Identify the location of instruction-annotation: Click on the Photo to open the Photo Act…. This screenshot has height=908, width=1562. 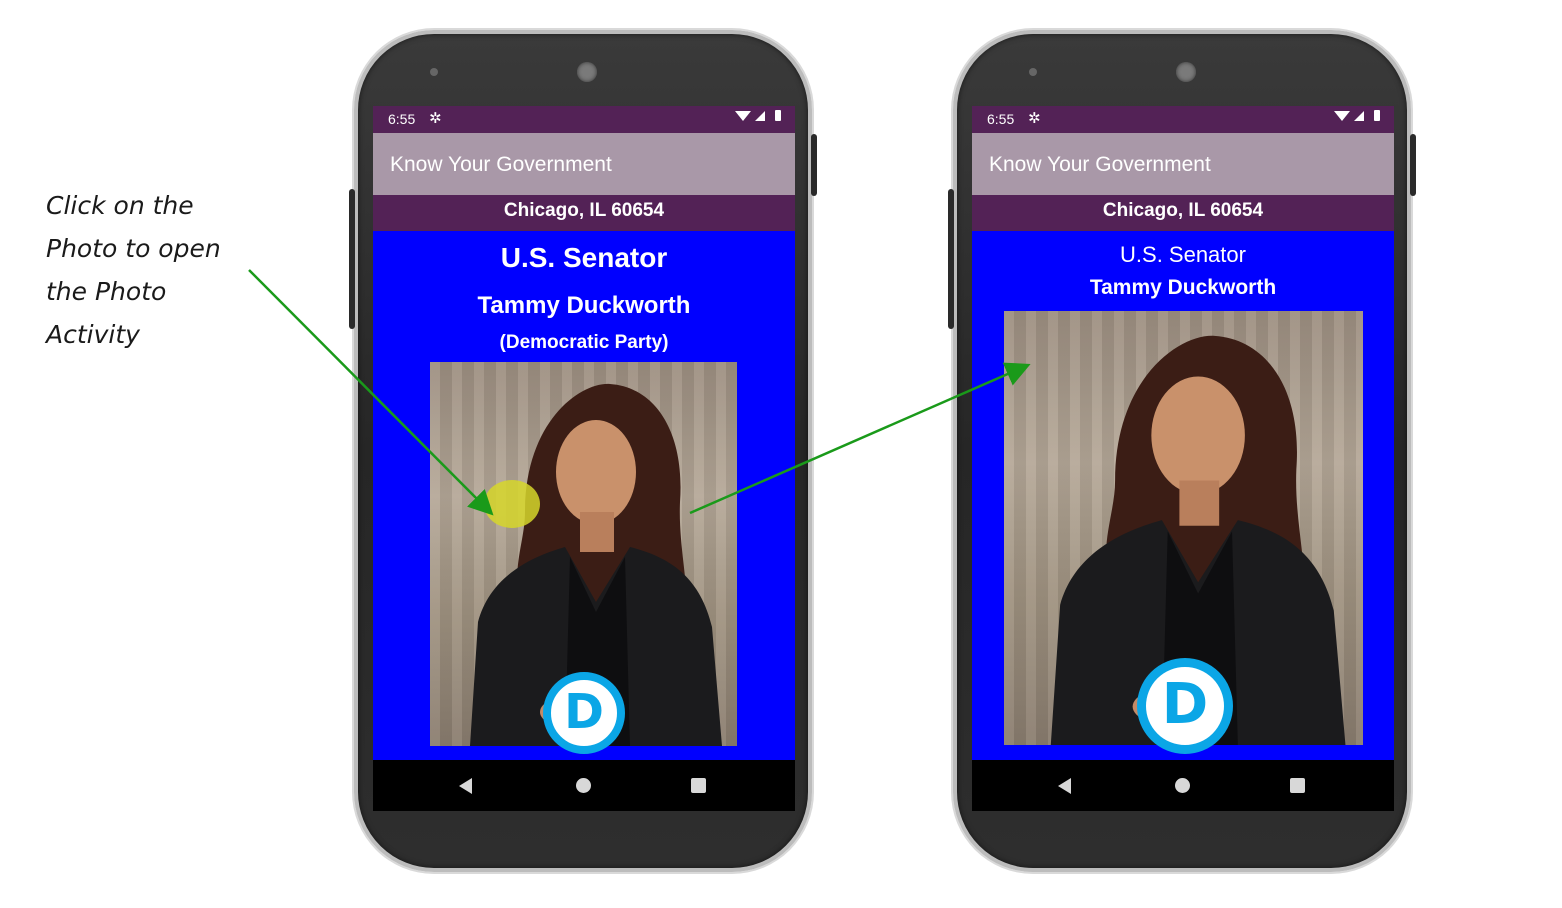
(161, 270).